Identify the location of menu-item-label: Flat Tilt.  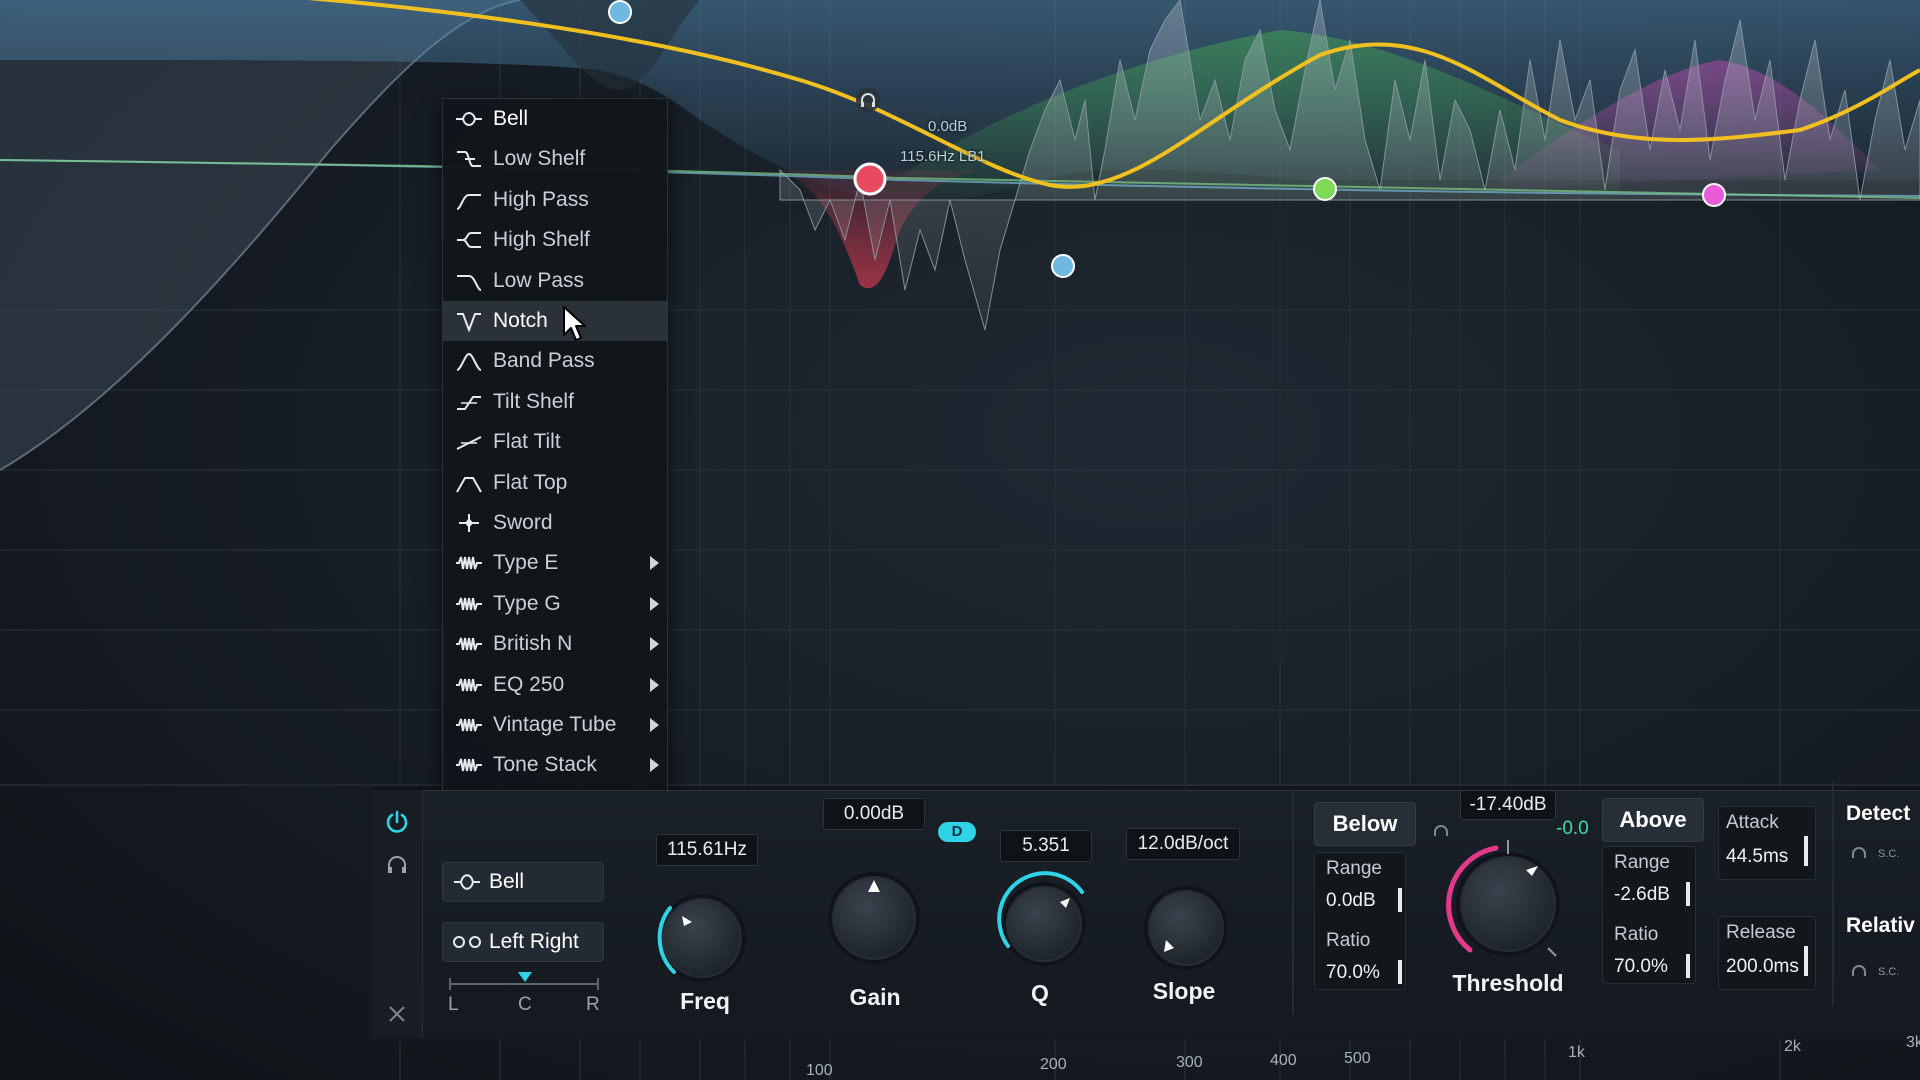
(527, 441).